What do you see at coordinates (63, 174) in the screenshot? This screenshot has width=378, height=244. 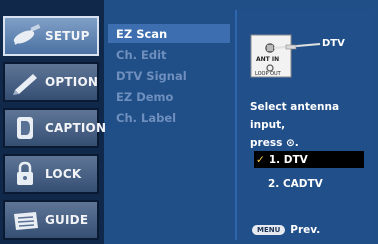 I see `sidebar-item-label: LOCK` at bounding box center [63, 174].